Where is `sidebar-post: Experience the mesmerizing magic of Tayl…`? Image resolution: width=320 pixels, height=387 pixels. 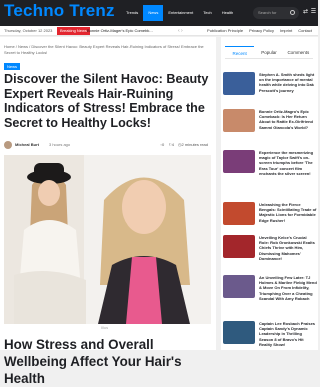
sidebar-post: Experience the mesmerizing magic of Tayl… is located at coordinates (269, 165).